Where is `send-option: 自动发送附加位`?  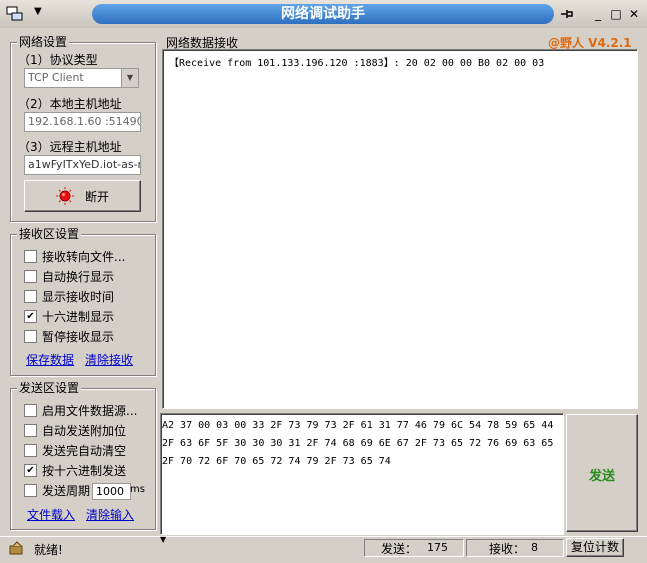 send-option: 自动发送附加位 is located at coordinates (75, 430).